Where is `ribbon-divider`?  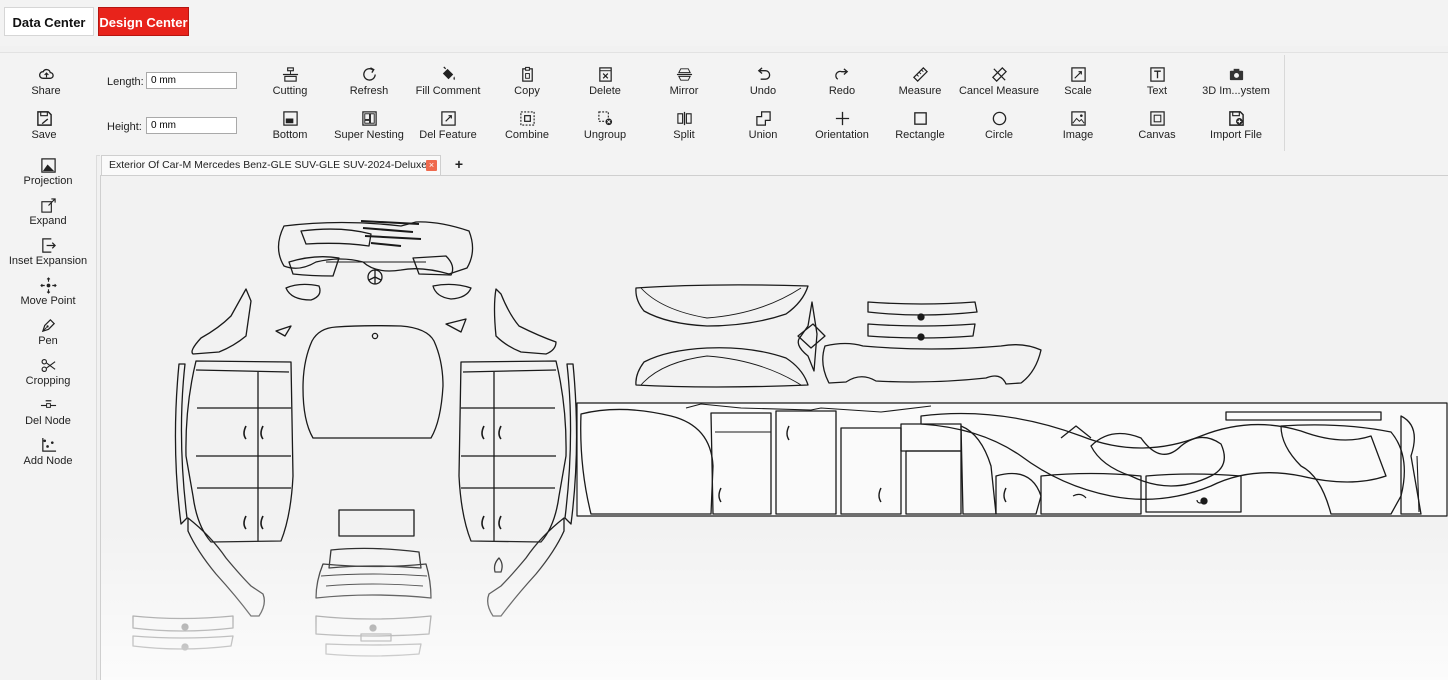 ribbon-divider is located at coordinates (1284, 103).